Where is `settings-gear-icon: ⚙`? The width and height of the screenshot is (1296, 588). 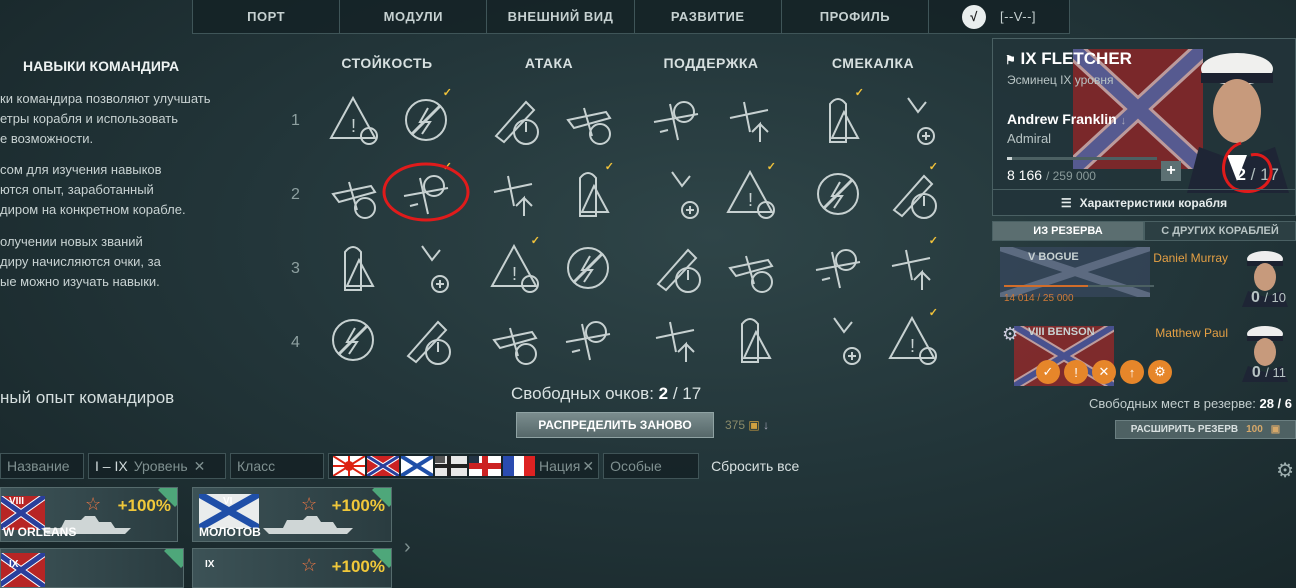 settings-gear-icon: ⚙ is located at coordinates (1285, 470).